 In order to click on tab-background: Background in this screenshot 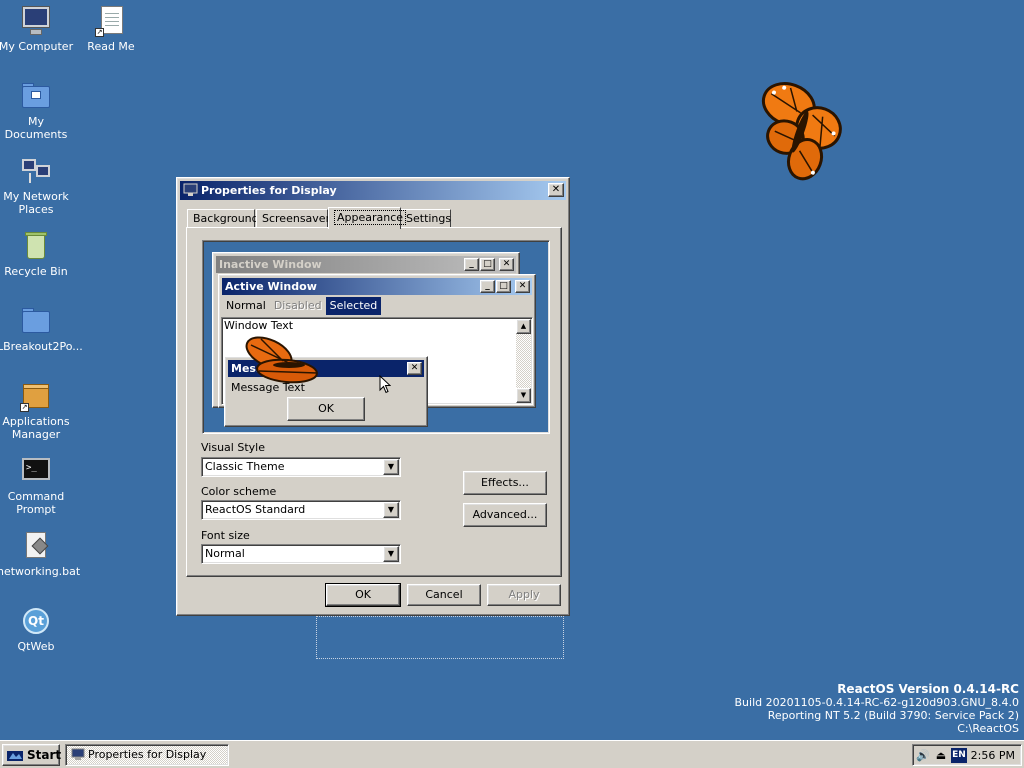, I will do `click(223, 218)`.